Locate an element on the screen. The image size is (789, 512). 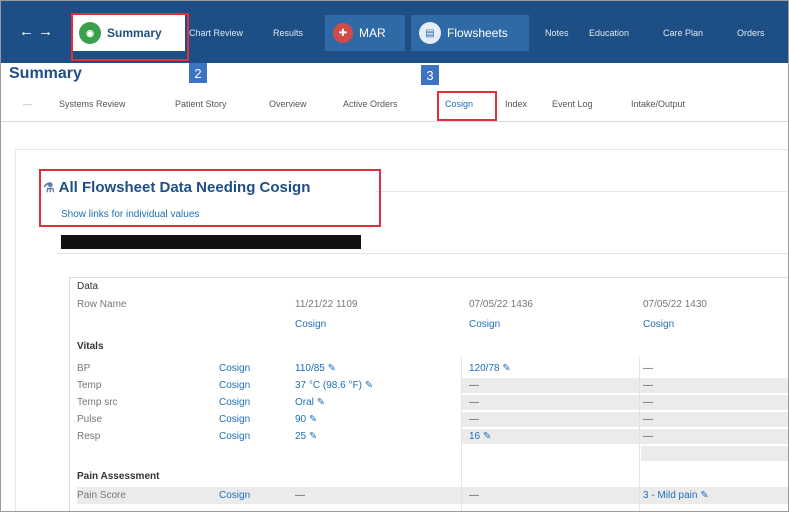
row-label: Temp src is located at coordinates (97, 402).